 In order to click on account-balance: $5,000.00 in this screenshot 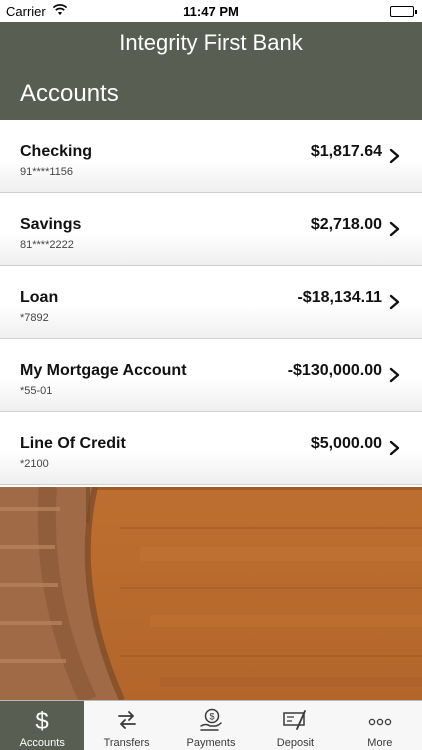, I will do `click(346, 443)`.